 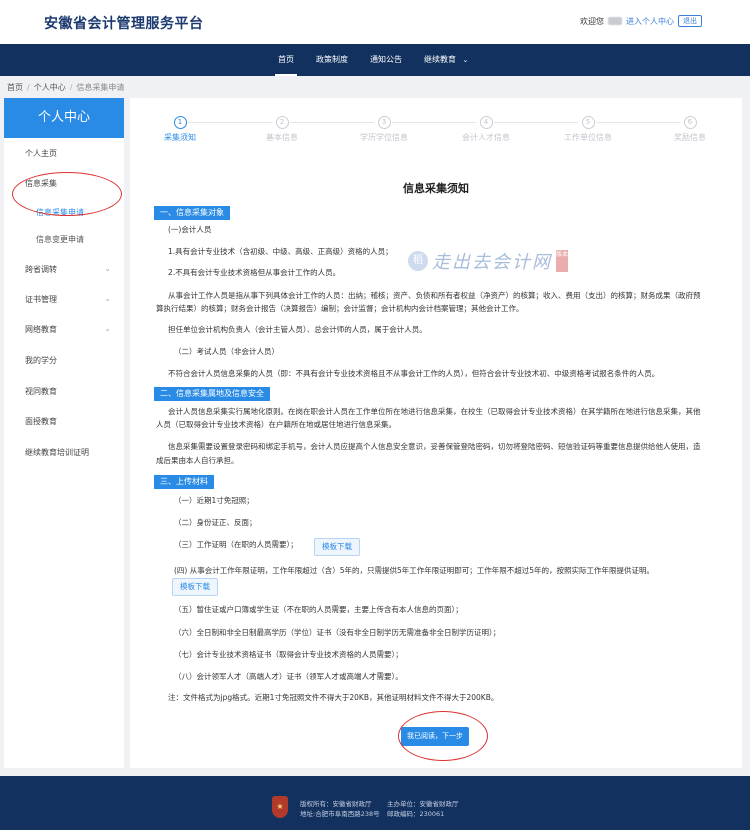 What do you see at coordinates (254, 272) in the screenshot?
I see `notice-line: 2.不具有会计专业技术资格但从事会计工作的人员。` at bounding box center [254, 272].